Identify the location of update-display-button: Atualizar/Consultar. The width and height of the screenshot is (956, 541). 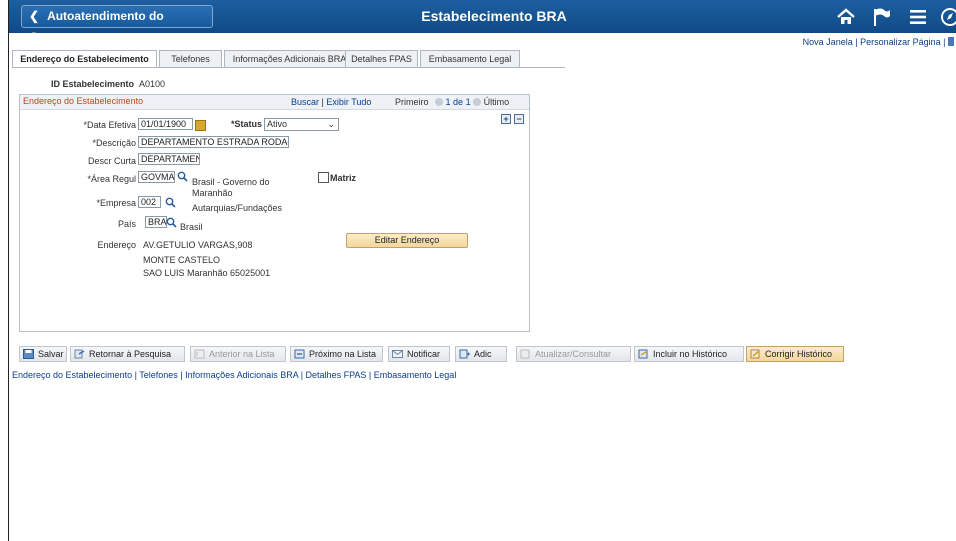
(573, 354).